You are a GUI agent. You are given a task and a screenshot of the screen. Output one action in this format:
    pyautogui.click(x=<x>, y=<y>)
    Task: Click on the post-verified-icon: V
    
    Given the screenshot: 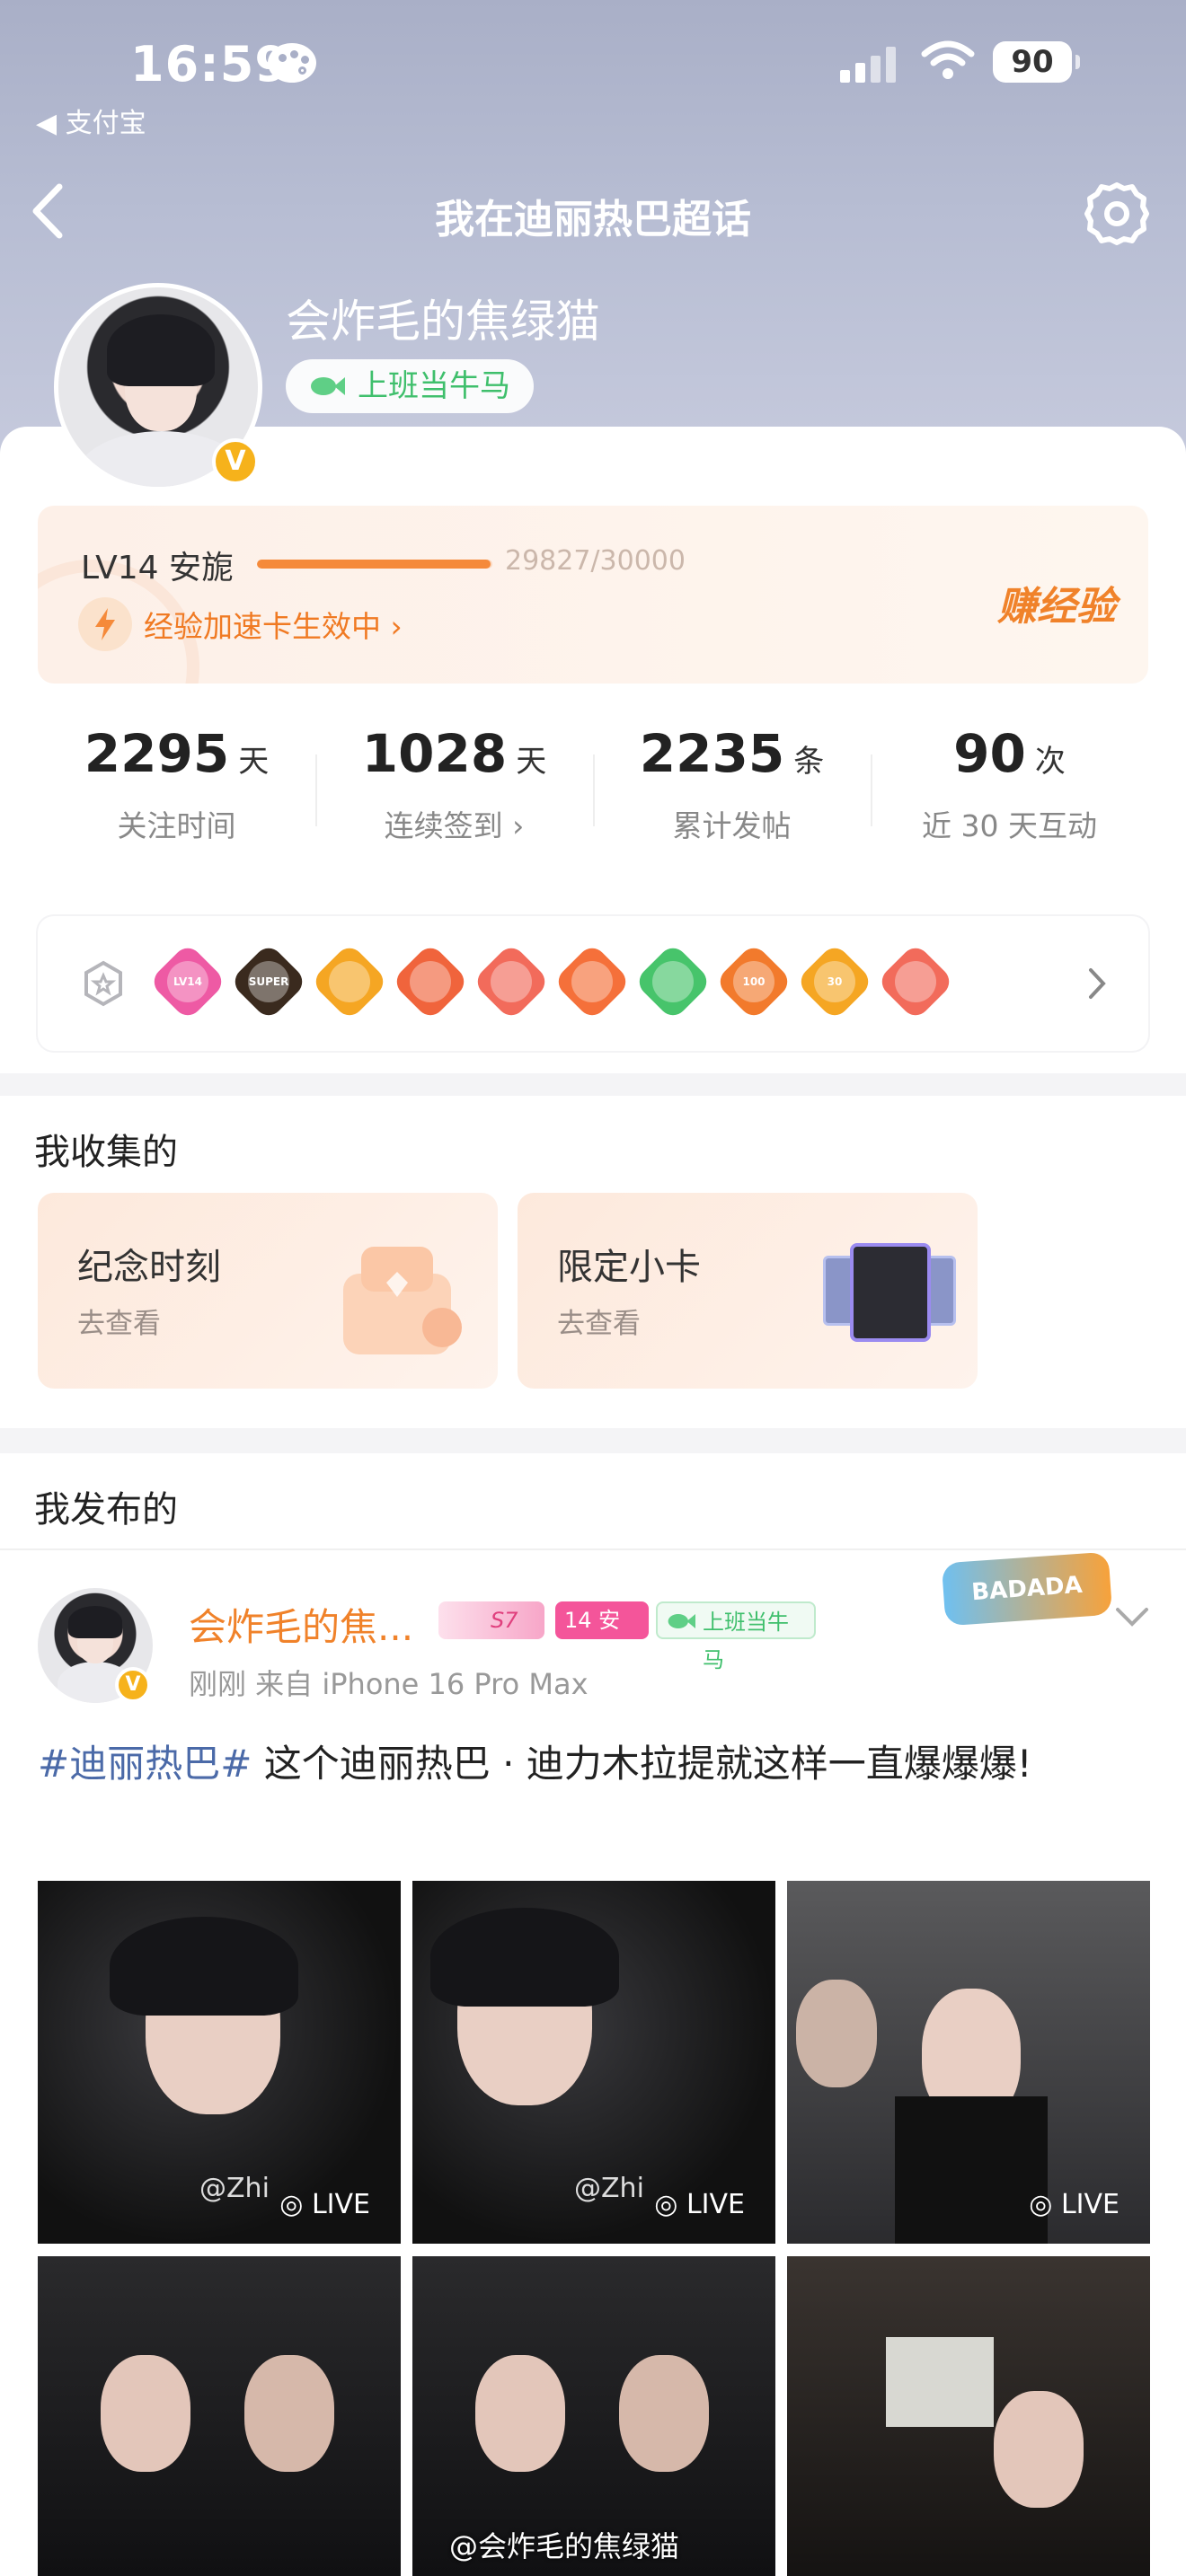 What is the action you would take?
    pyautogui.click(x=133, y=1685)
    